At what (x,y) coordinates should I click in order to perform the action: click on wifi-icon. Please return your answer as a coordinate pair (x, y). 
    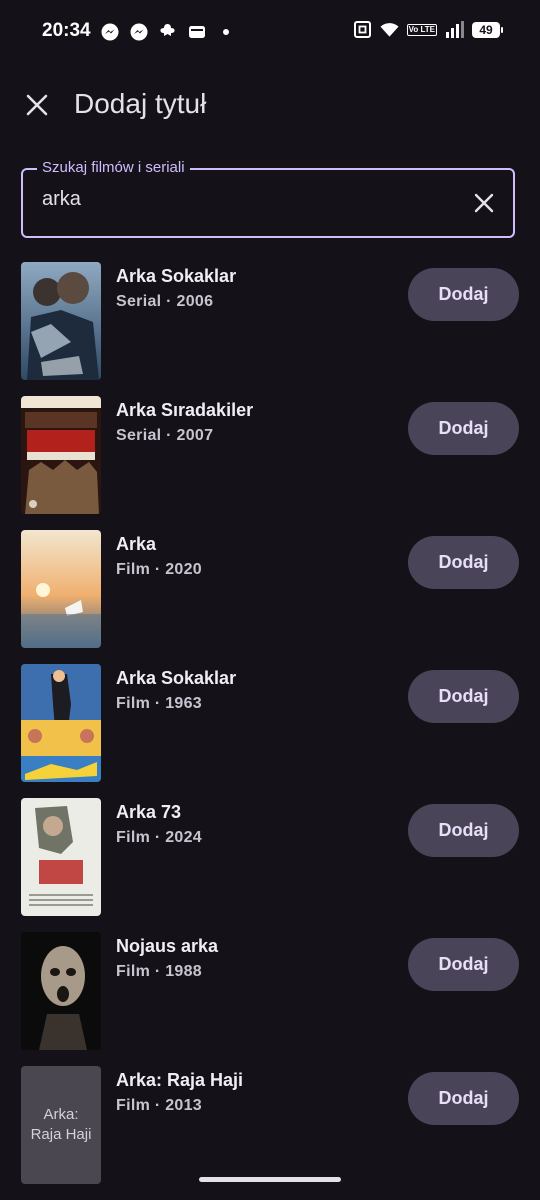
    Looking at the image, I should click on (389, 29).